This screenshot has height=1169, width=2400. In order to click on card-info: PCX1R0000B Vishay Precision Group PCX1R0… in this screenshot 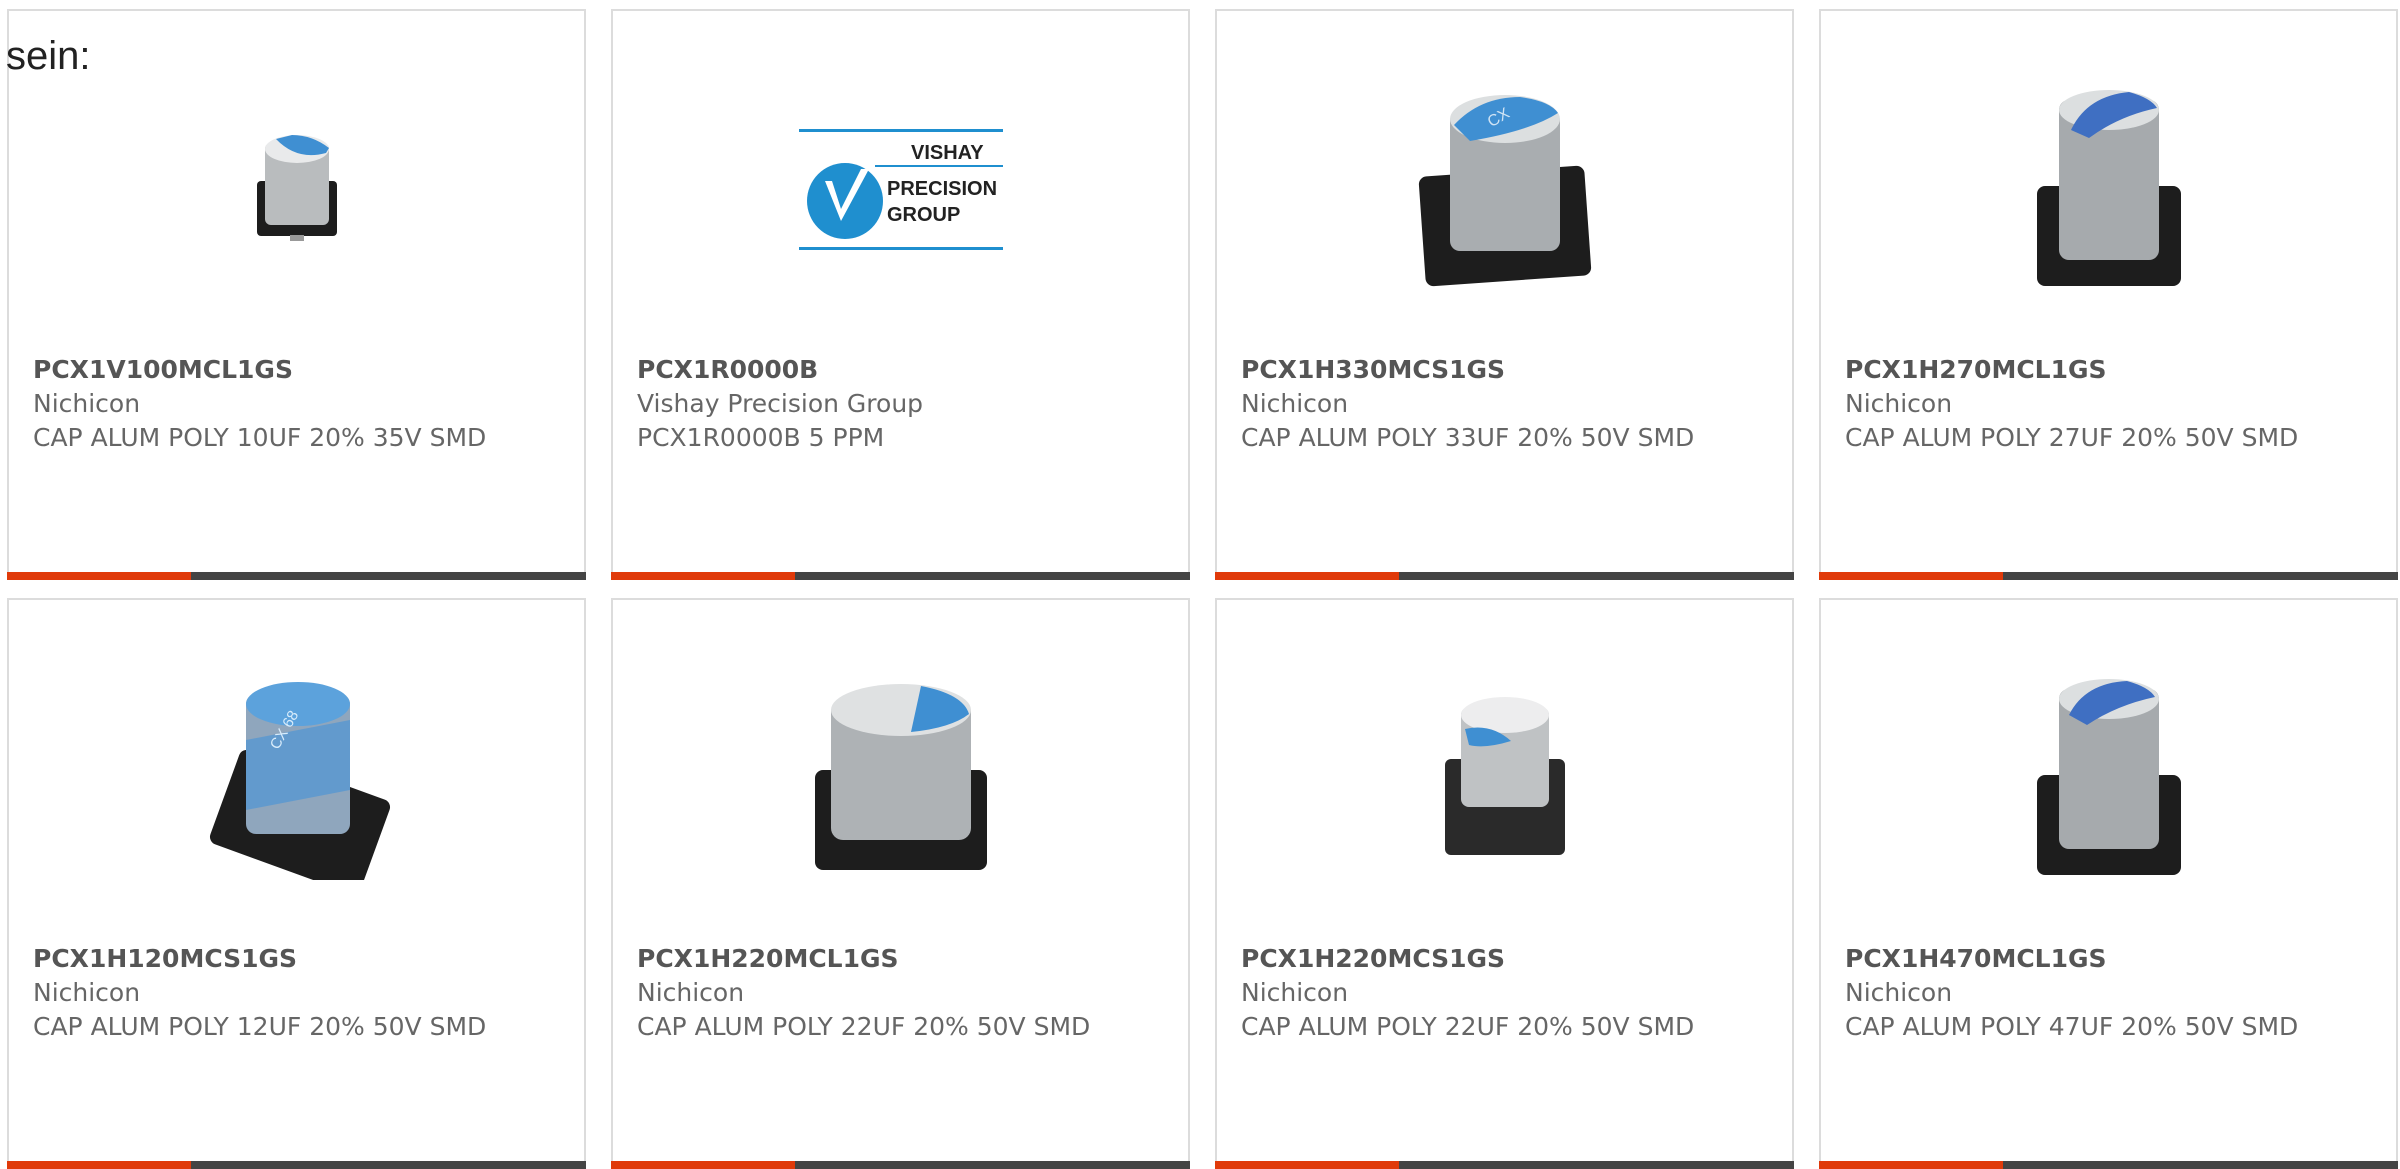, I will do `click(900, 404)`.